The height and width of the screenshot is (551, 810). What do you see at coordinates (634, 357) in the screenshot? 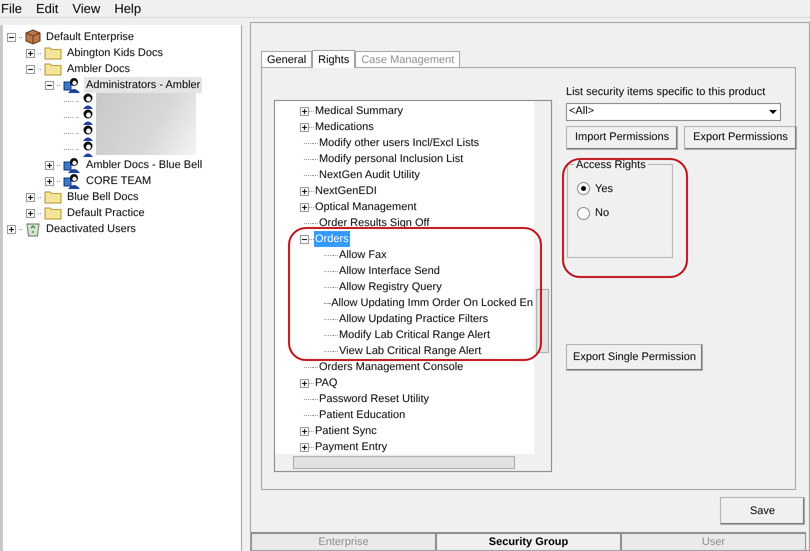
I see `export-single-permission-button: Export Single Permission` at bounding box center [634, 357].